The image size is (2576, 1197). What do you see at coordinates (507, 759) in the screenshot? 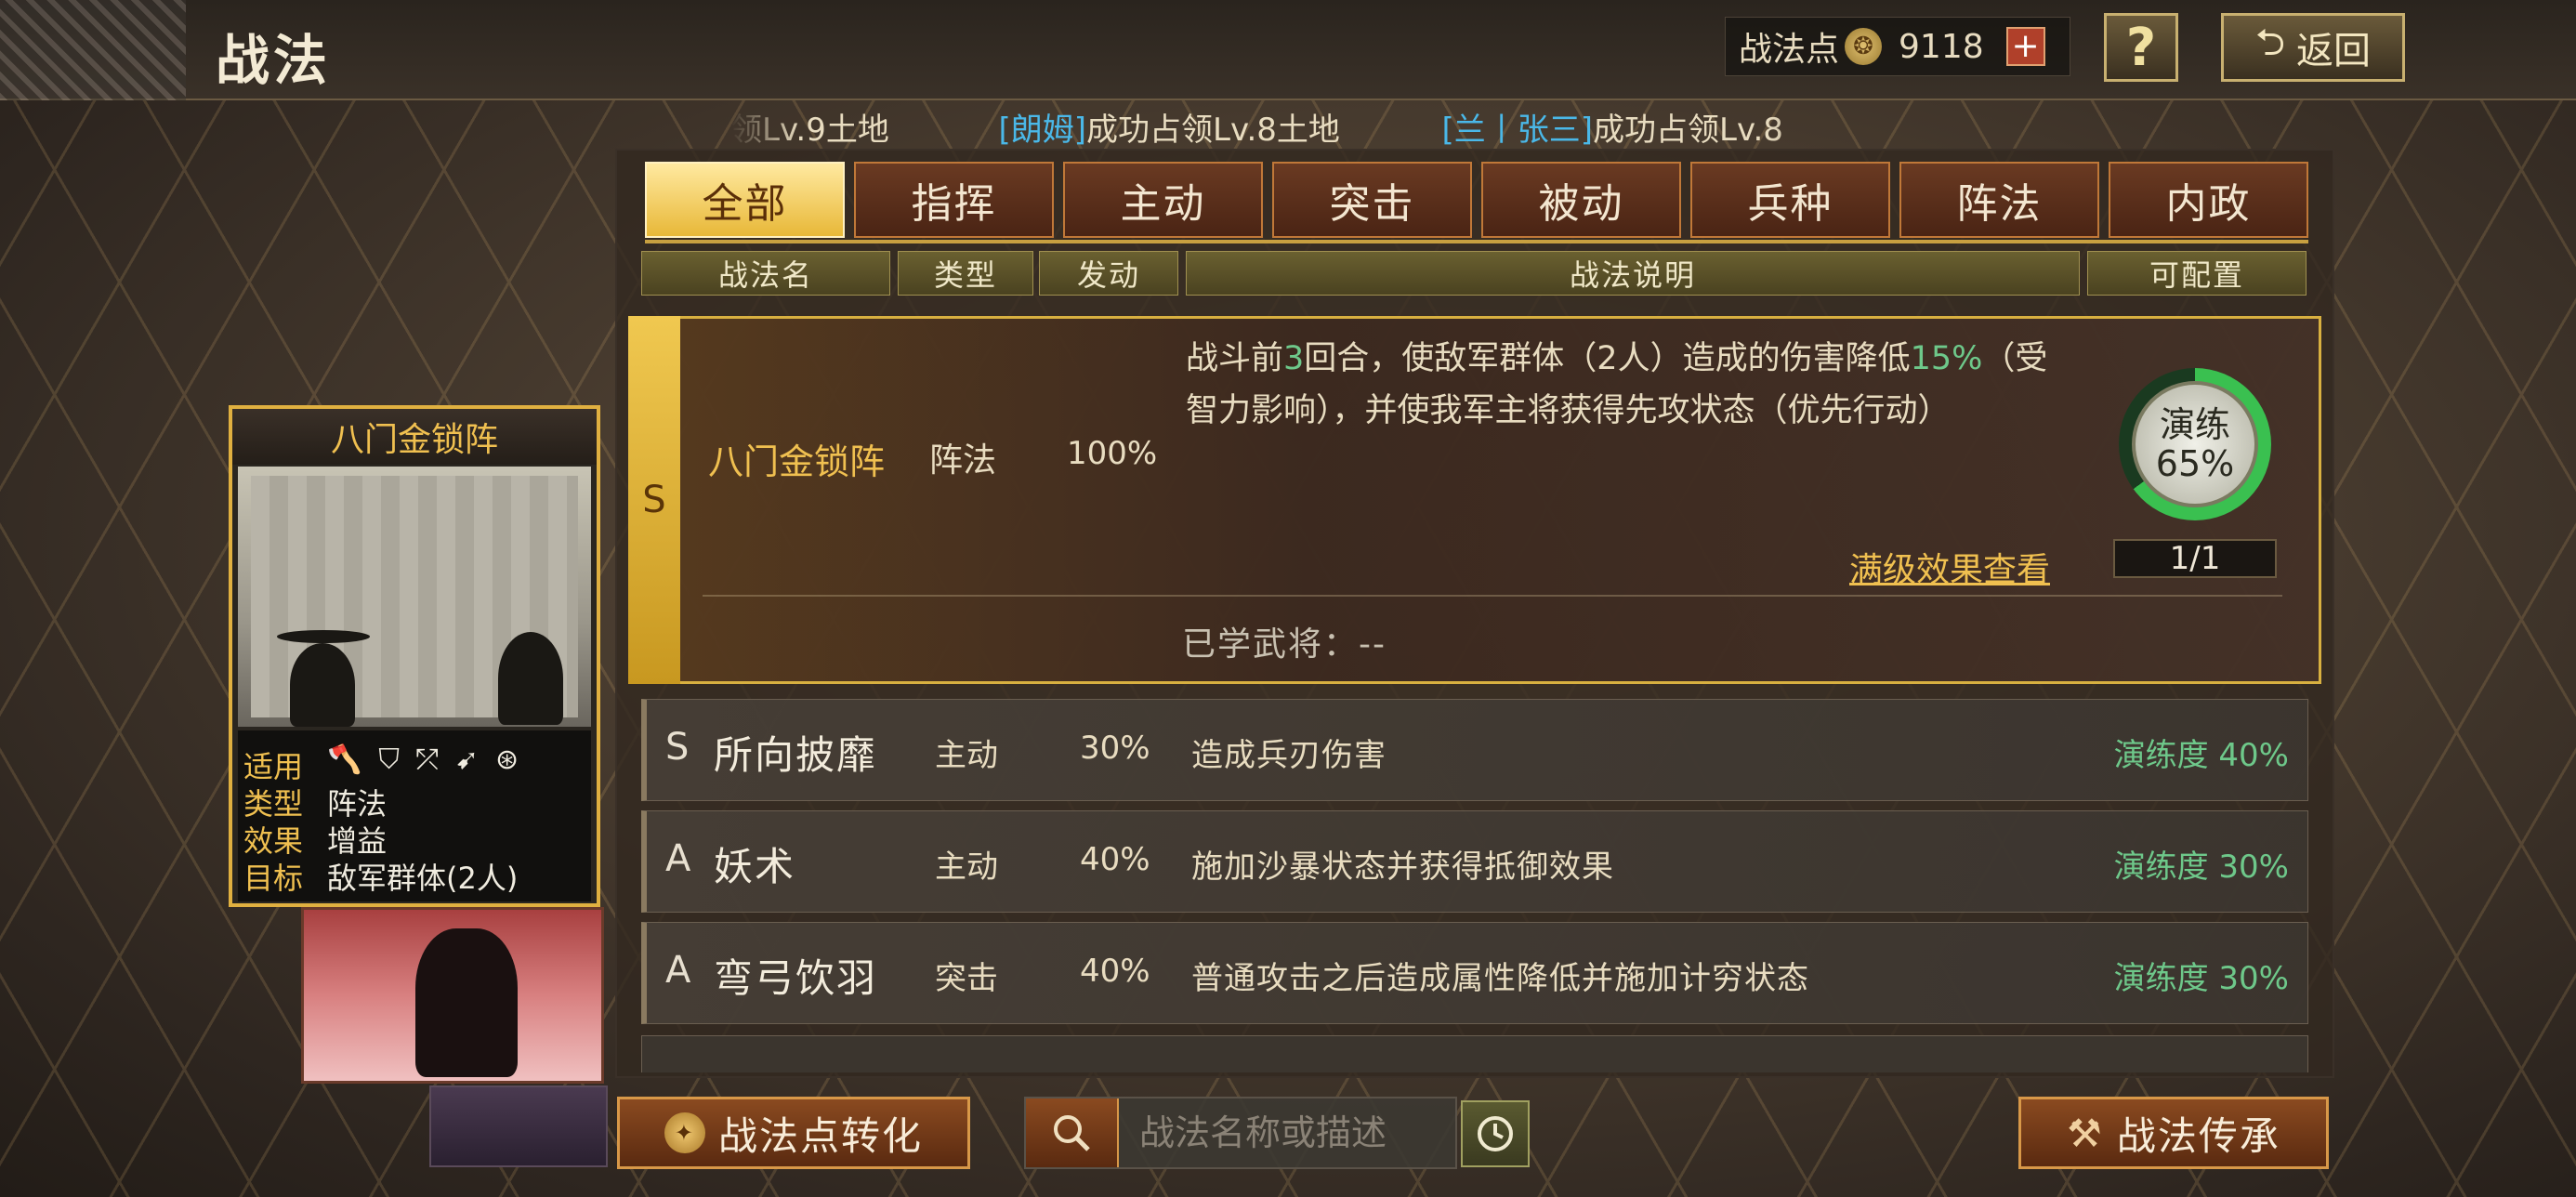
I see `wheel-icon: ⊛` at bounding box center [507, 759].